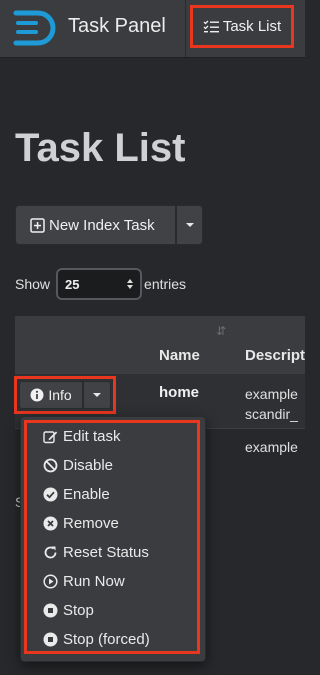 This screenshot has width=320, height=675. I want to click on times-circle-icon, so click(50, 523).